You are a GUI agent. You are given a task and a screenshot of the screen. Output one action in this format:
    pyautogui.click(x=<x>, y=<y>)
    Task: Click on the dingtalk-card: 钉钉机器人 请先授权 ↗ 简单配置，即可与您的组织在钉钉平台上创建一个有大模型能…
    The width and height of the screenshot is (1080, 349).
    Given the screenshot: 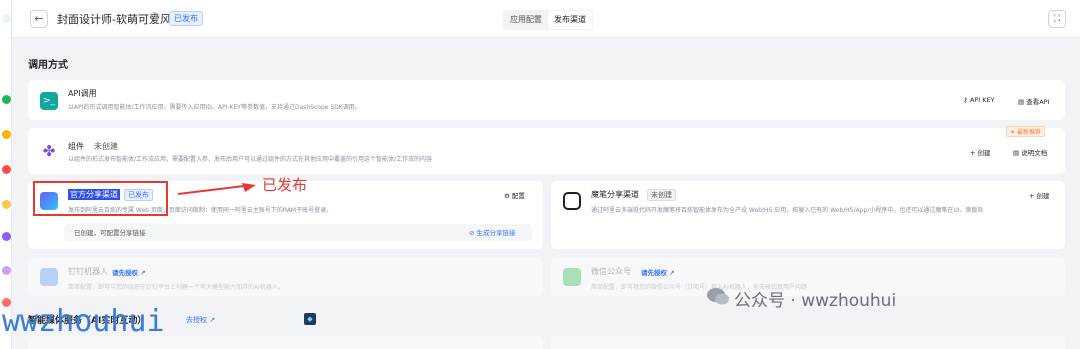 What is the action you would take?
    pyautogui.click(x=285, y=277)
    